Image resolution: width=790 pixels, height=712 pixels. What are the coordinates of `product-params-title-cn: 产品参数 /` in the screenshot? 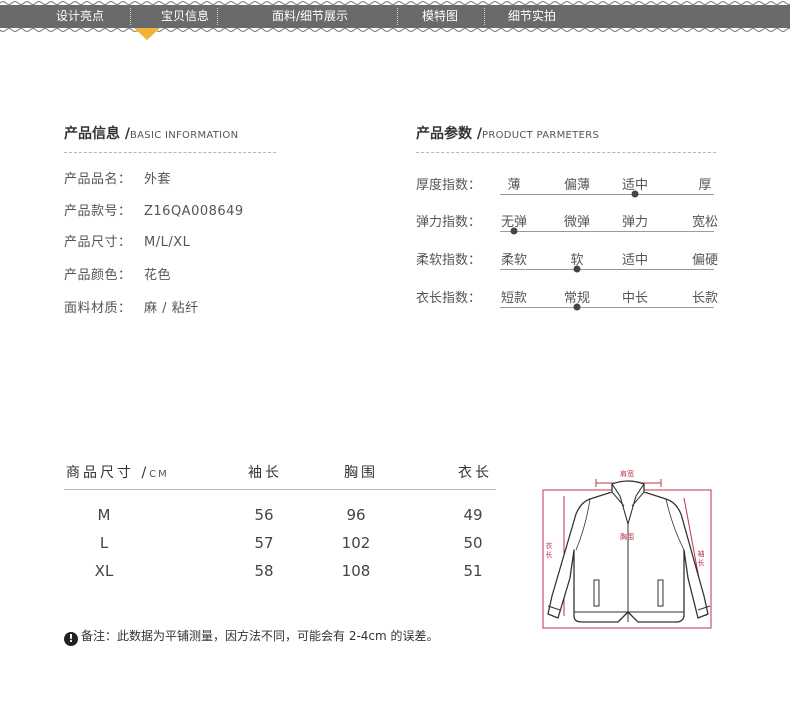 It's located at (449, 134).